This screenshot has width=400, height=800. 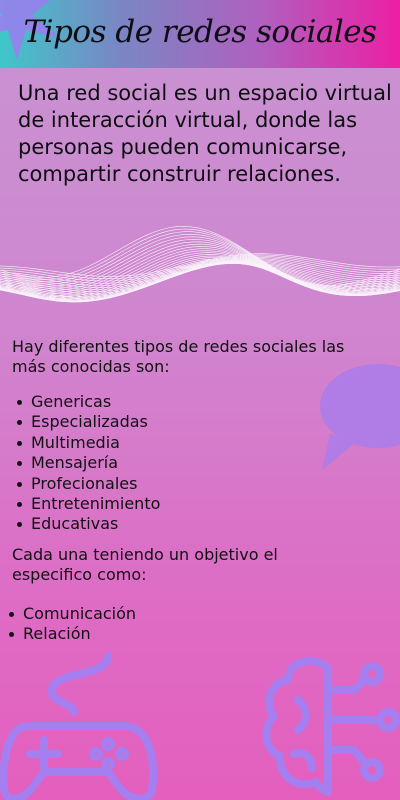 I want to click on page-title: Tipos de redes sociales, so click(x=200, y=32).